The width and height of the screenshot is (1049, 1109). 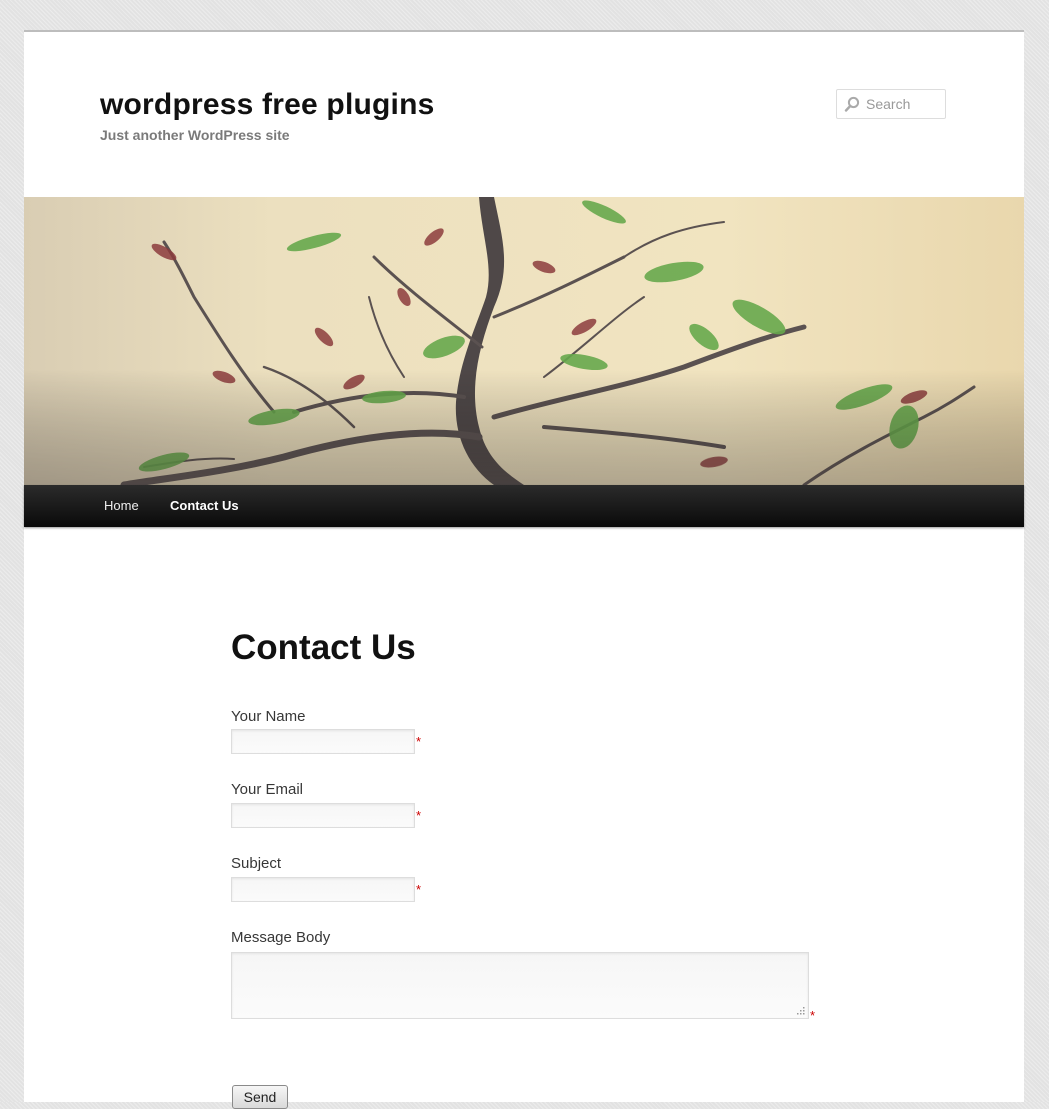 I want to click on name-input, so click(x=323, y=741).